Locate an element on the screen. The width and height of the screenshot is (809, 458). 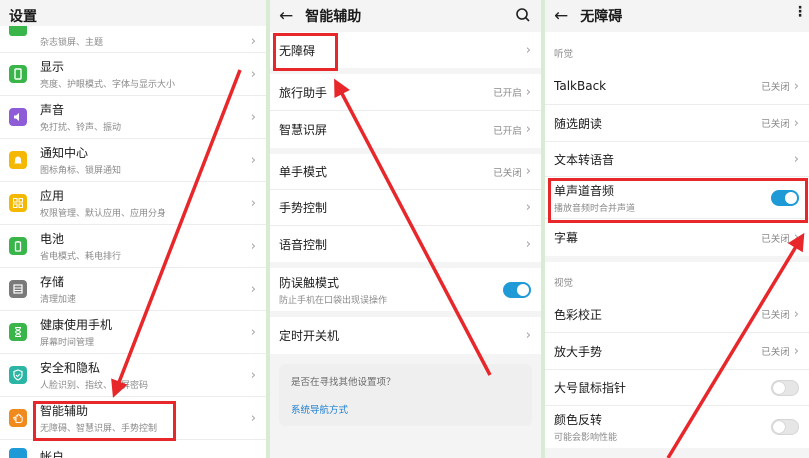
pocket-mode-group: 防误触模式 防止手机在口袋出现误操作 is located at coordinates (405, 289).